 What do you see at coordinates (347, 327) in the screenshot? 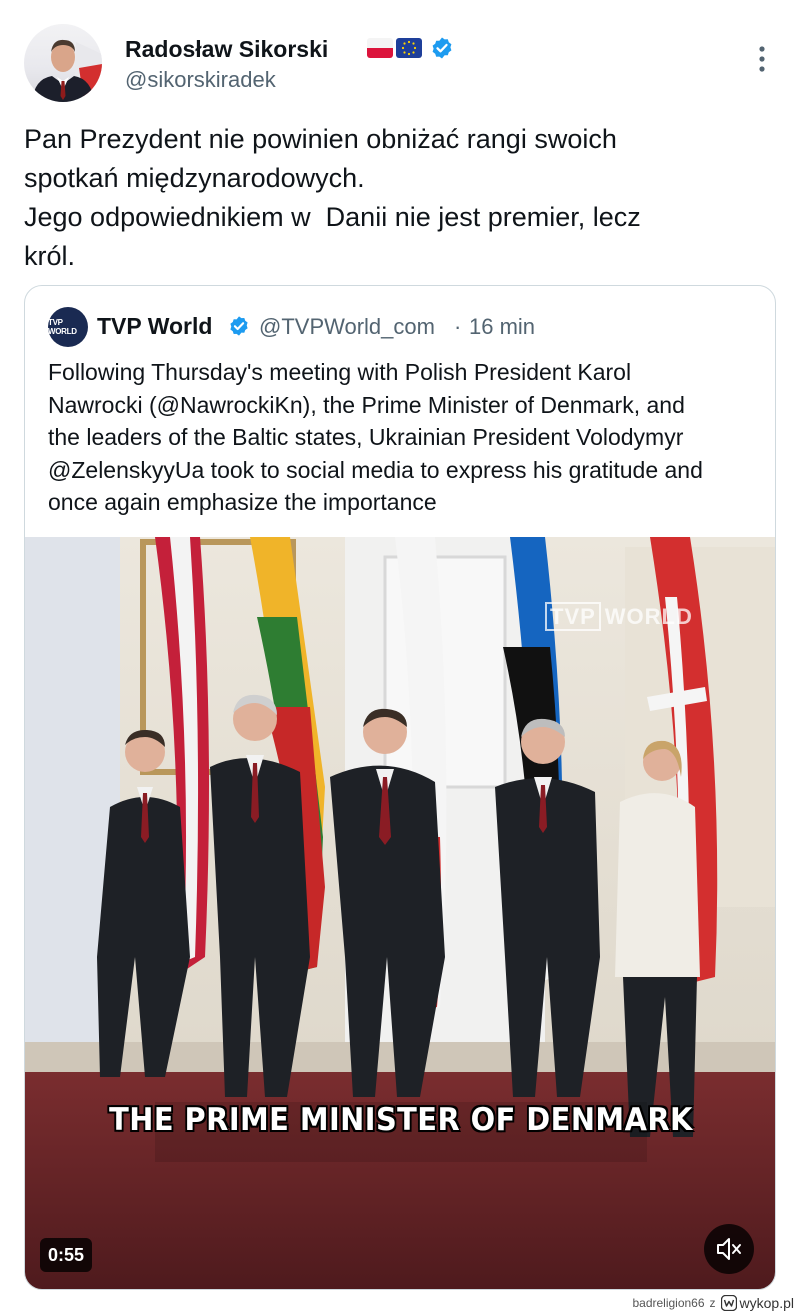
I see `quote-author-handle: @TVPWorld_com` at bounding box center [347, 327].